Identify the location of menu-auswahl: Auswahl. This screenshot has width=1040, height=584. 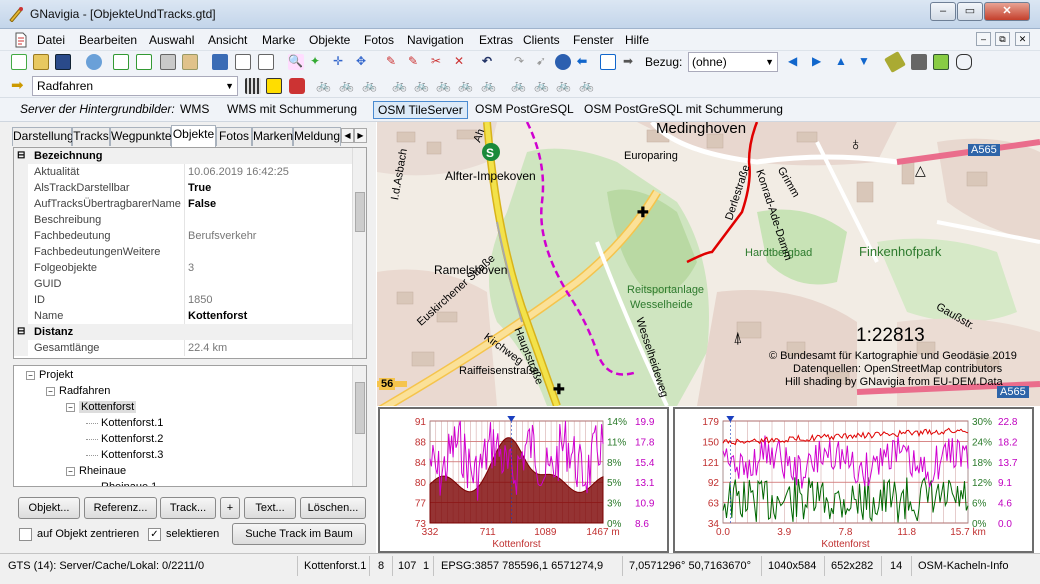
(171, 40).